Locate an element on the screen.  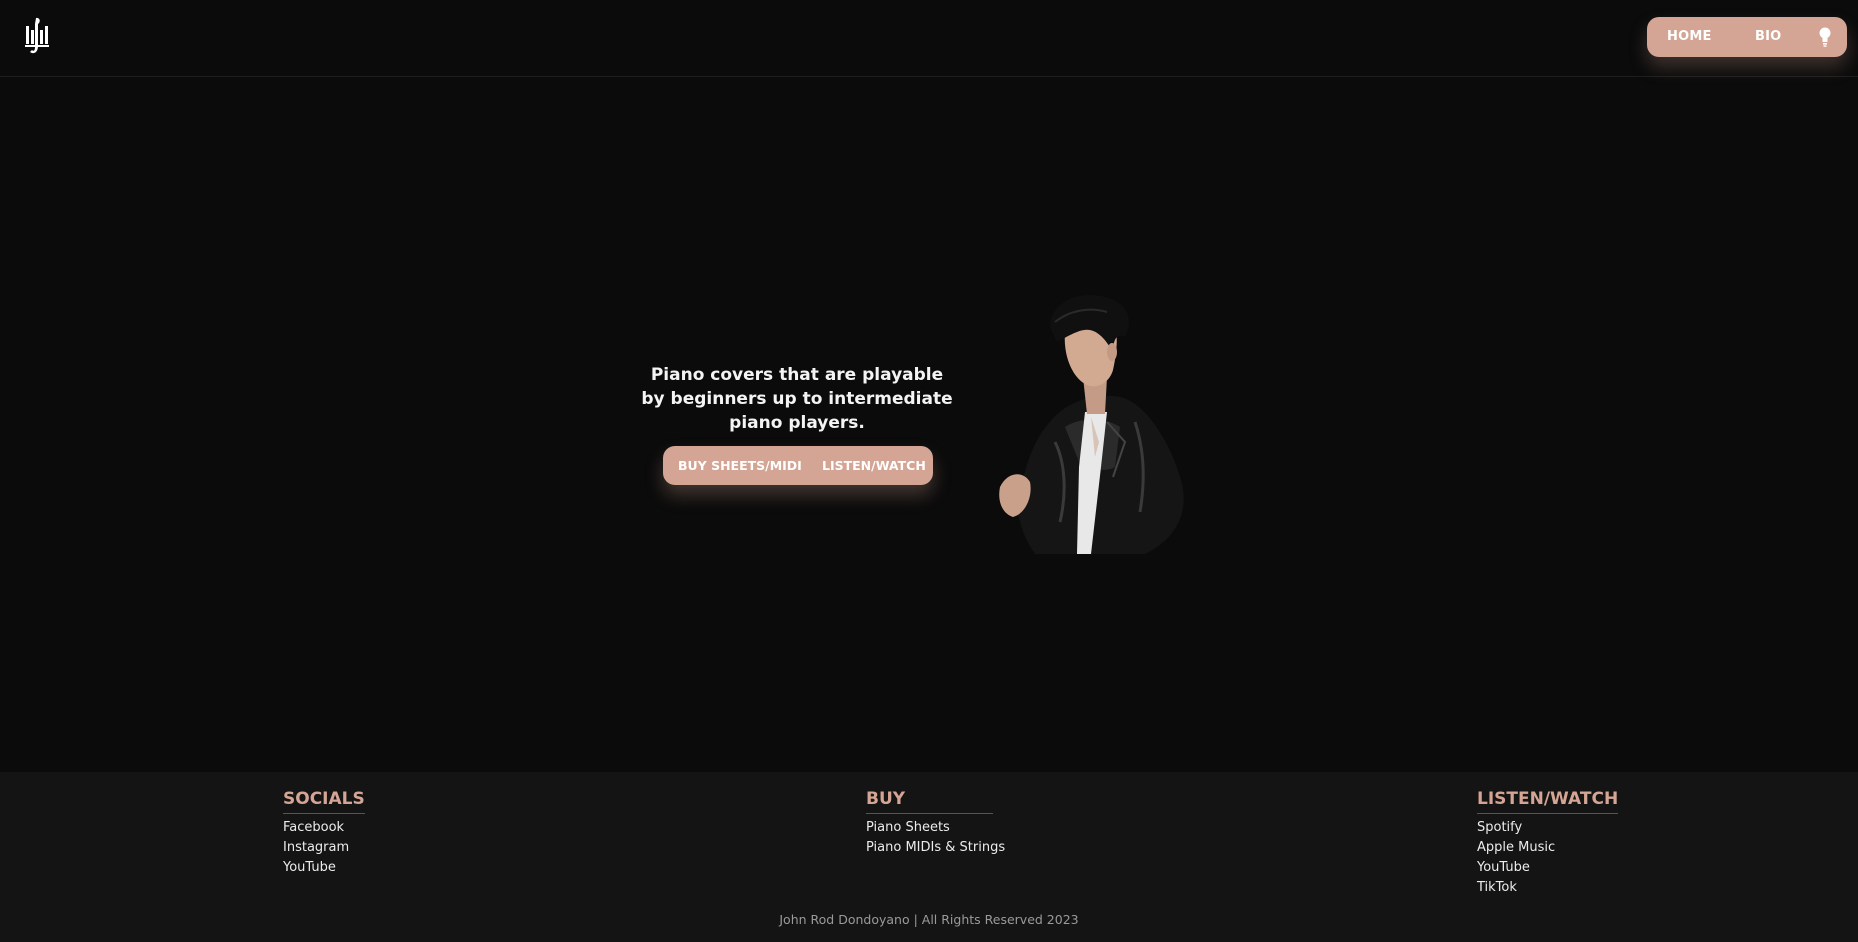
footer-link-piano-midis: Piano MIDIs & Strings is located at coordinates (935, 848).